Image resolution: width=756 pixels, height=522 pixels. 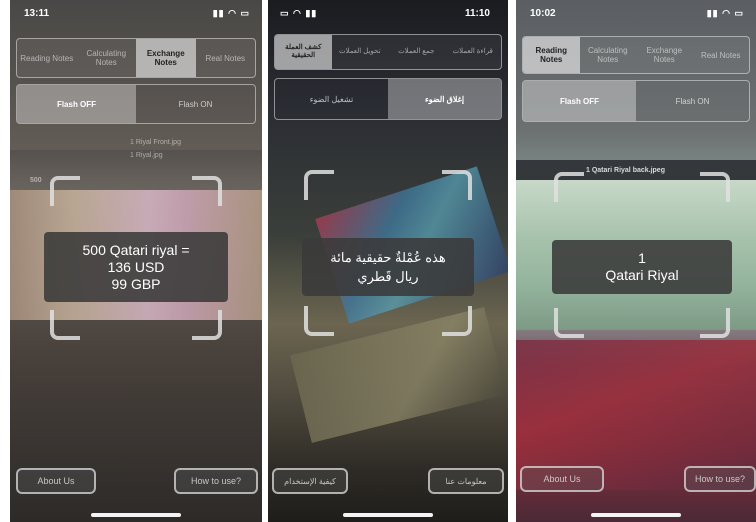 I want to click on status-bar: 13:11 ▮▮ ◠ ▭, so click(x=136, y=15).